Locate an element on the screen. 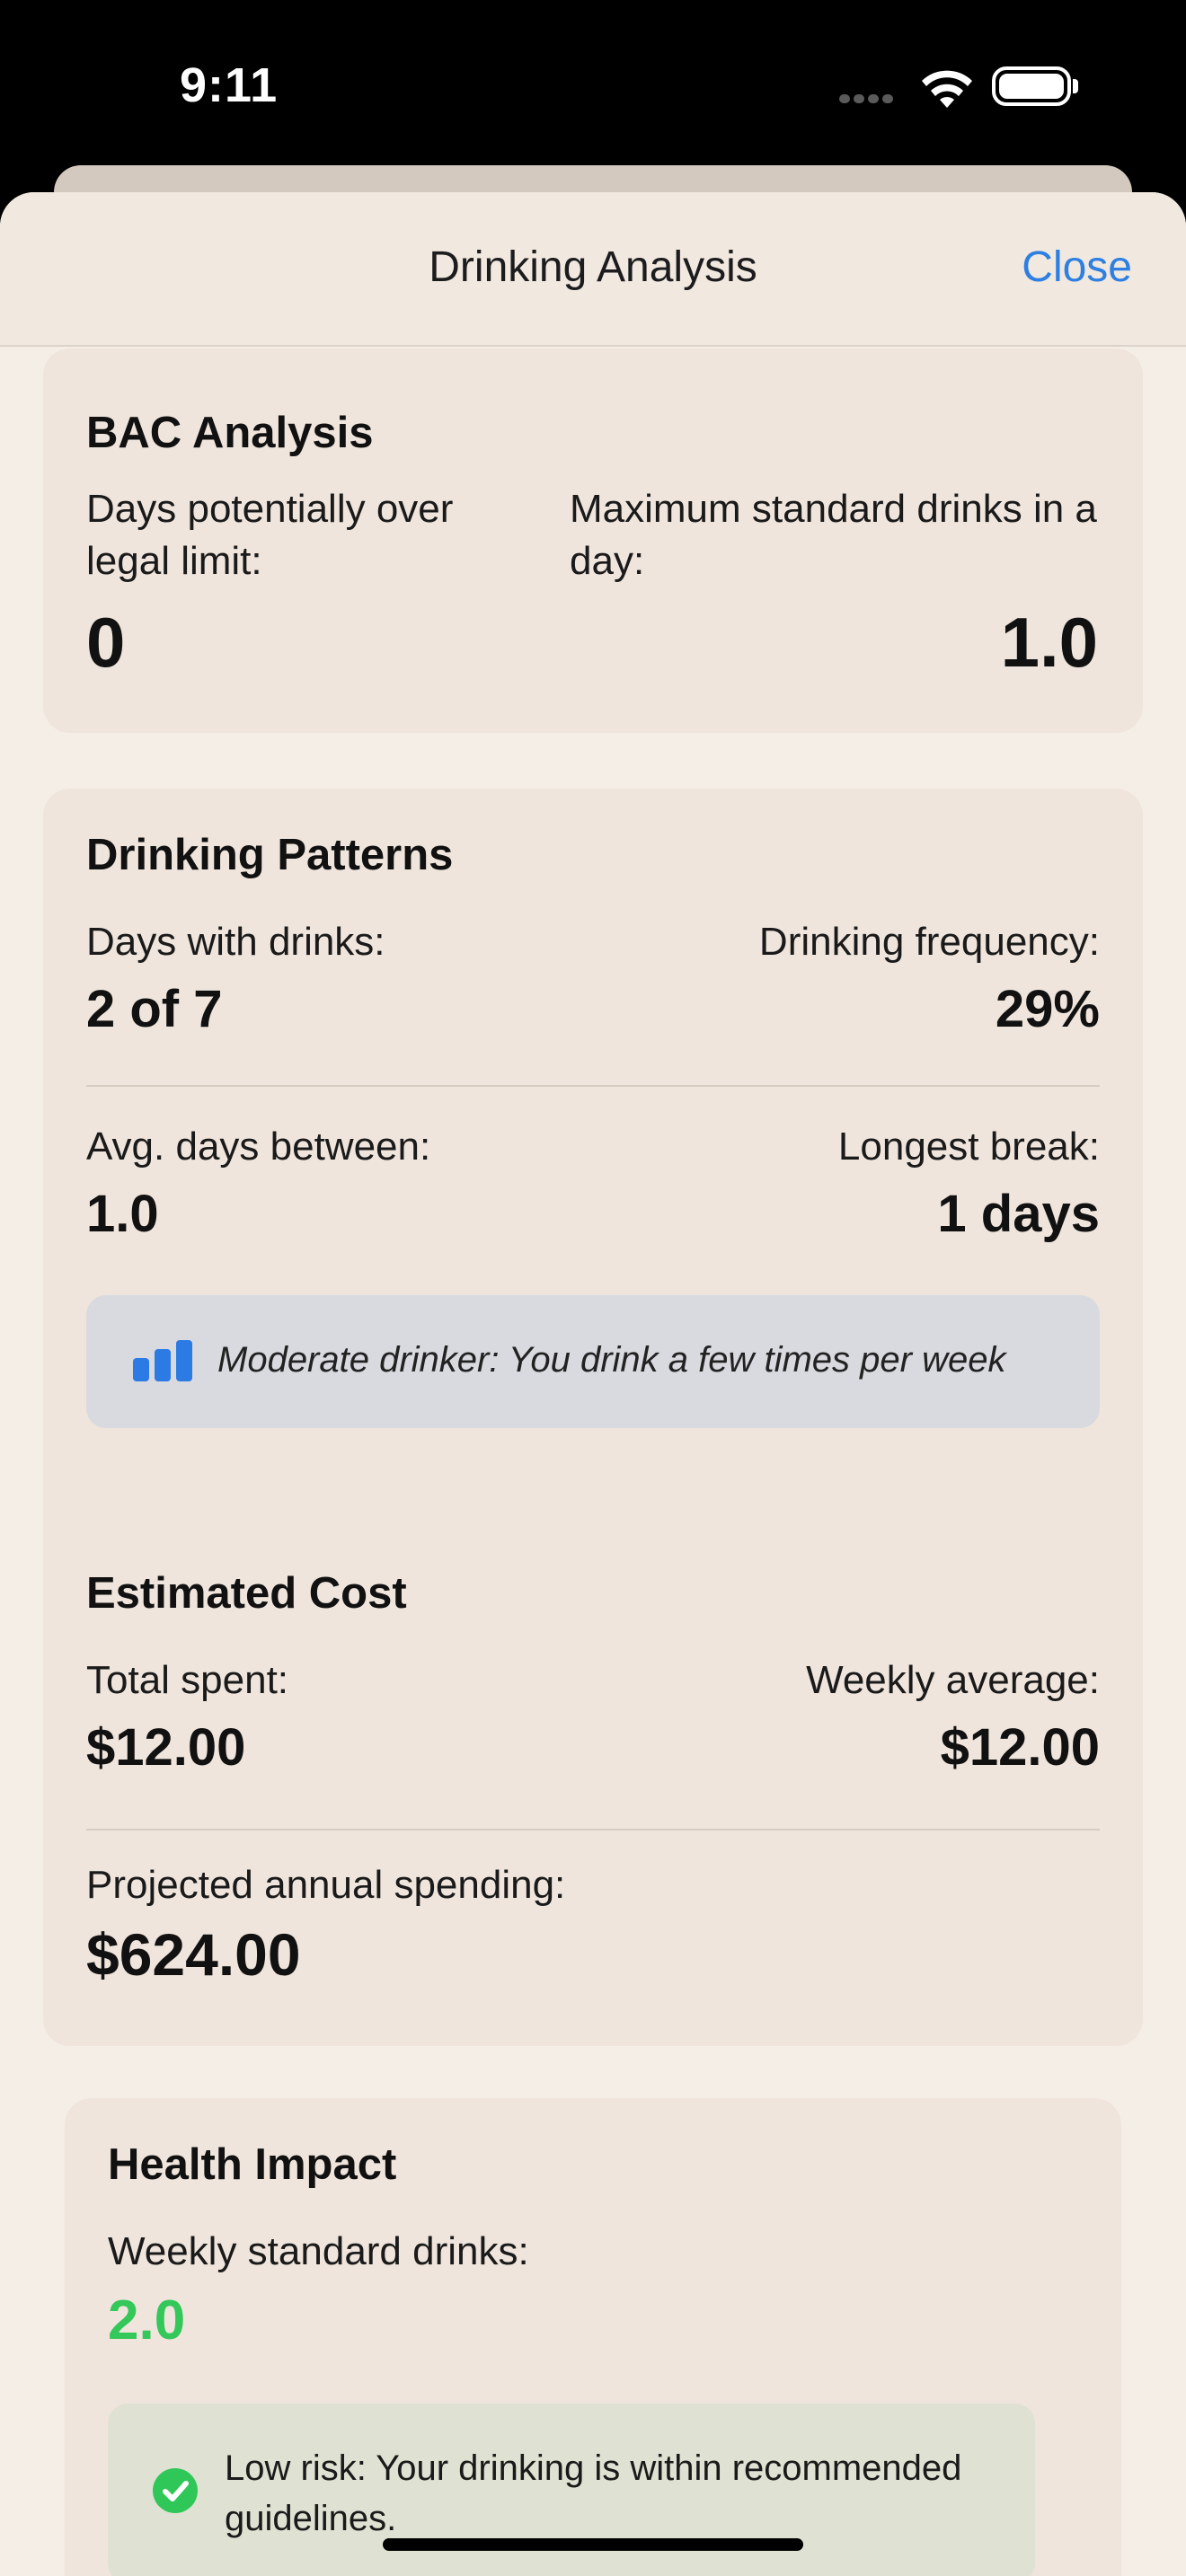  status-bar: 9:11 is located at coordinates (593, 85).